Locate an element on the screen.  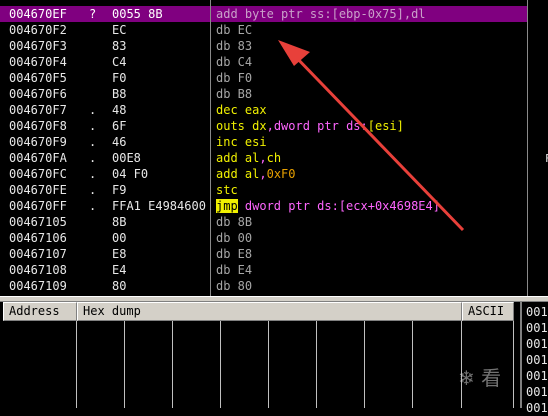
disasm-row: 004670F5 F0 db F0 is located at coordinates (263, 78).